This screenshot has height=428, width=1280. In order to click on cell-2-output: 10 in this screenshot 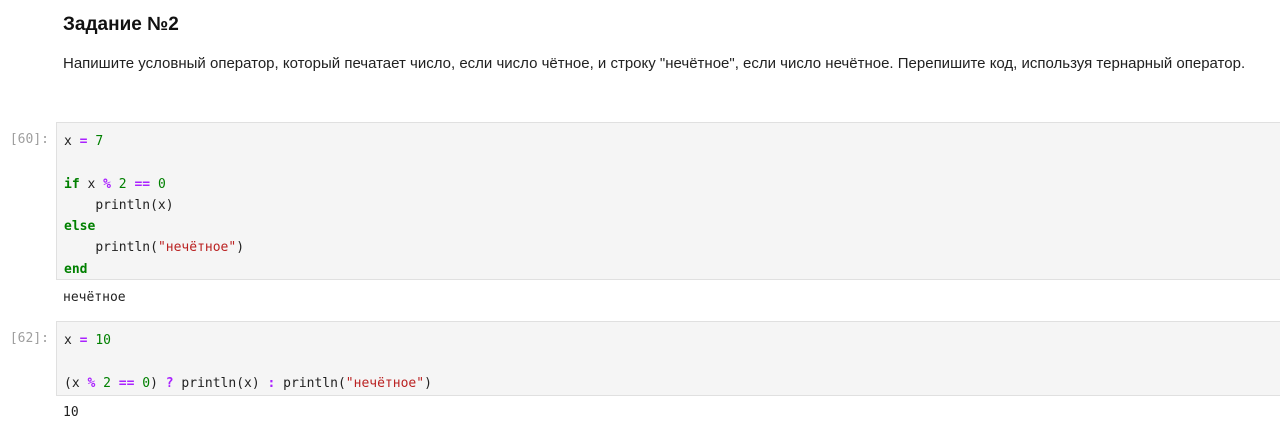, I will do `click(71, 412)`.